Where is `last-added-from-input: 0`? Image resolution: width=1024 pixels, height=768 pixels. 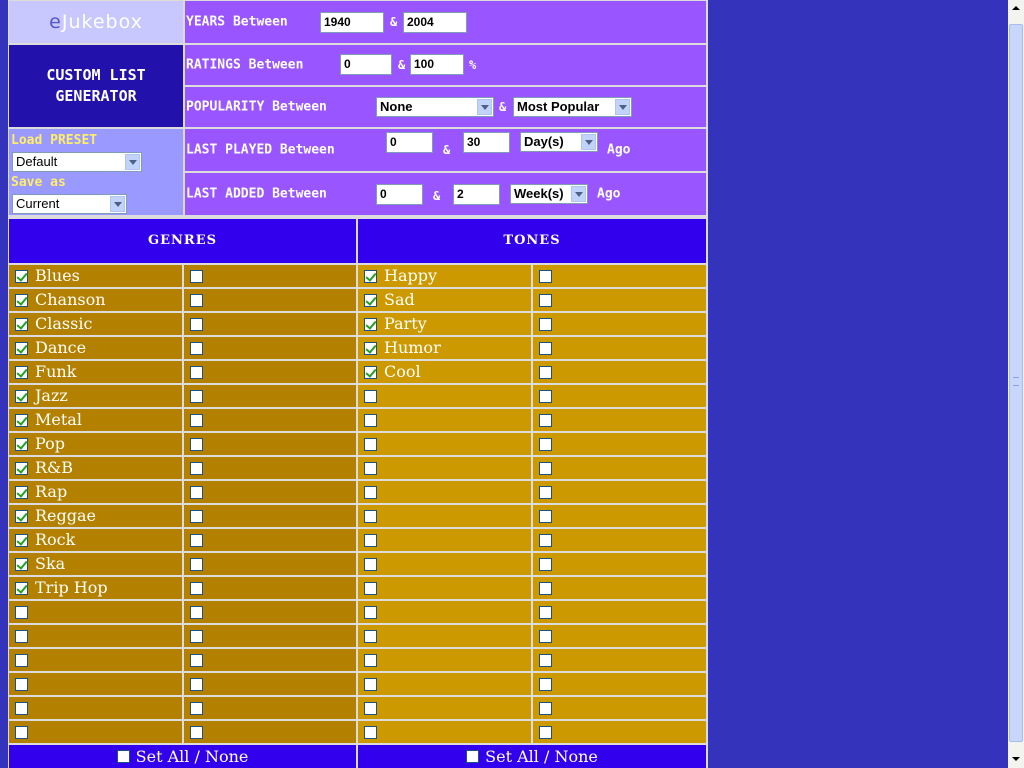
last-added-from-input: 0 is located at coordinates (399, 194).